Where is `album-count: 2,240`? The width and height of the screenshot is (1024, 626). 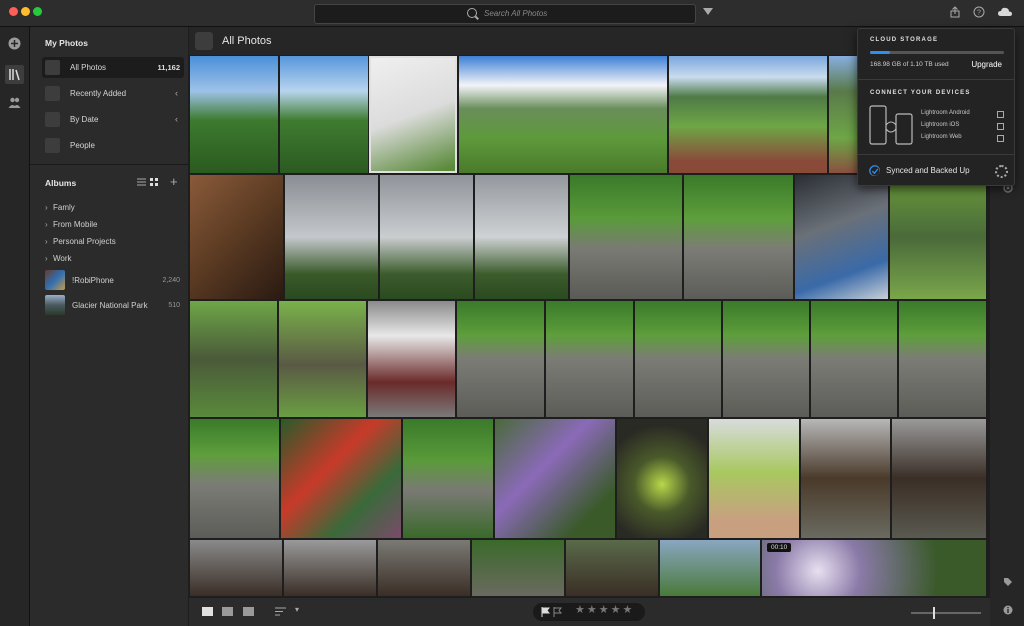 album-count: 2,240 is located at coordinates (171, 280).